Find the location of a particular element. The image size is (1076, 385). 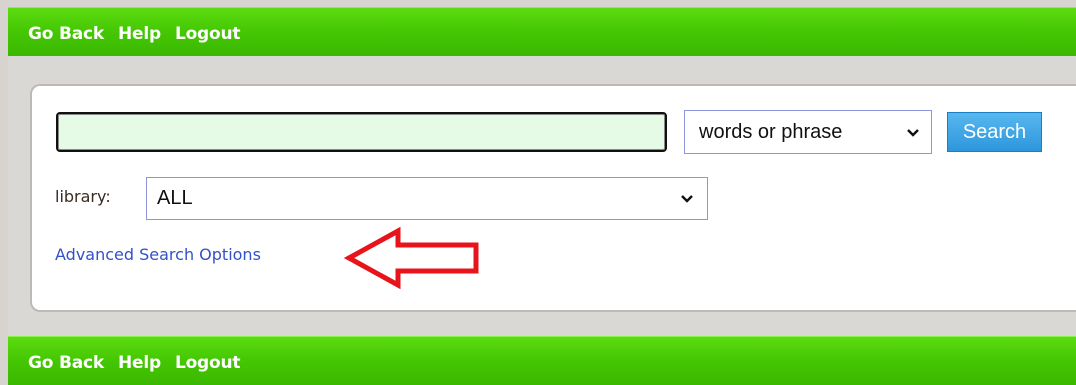

bottom-nav-links: Go Back Help Logout is located at coordinates (141, 363).